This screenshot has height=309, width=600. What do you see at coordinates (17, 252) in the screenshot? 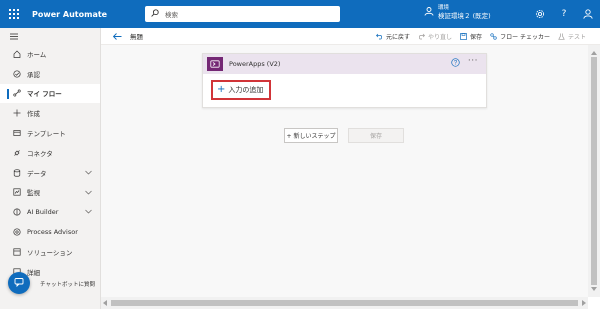
I see `solutions-icon` at bounding box center [17, 252].